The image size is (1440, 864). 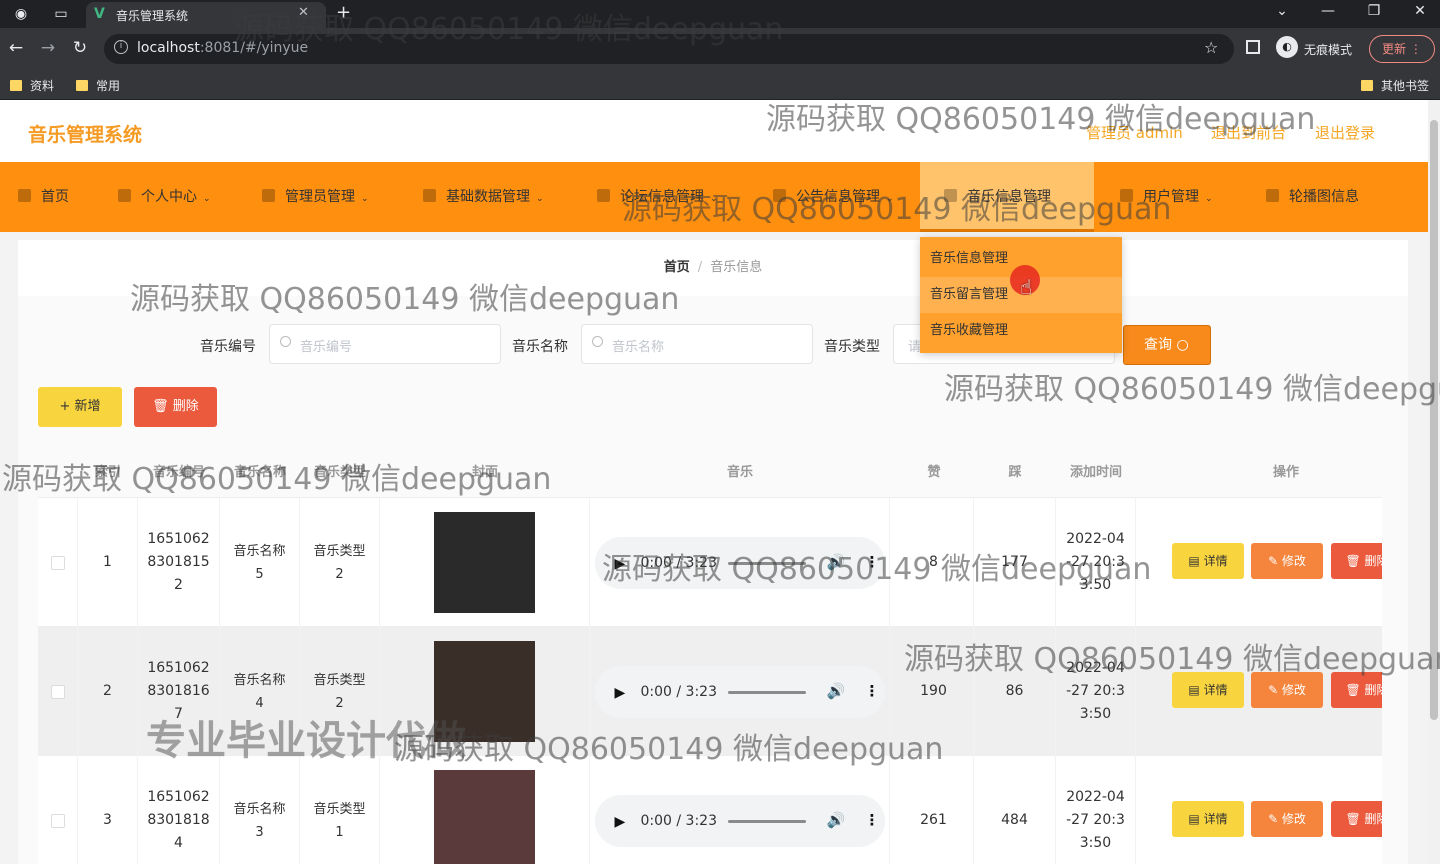 I want to click on submenu-music-favorites: 音乐收藏管理, so click(x=1021, y=331).